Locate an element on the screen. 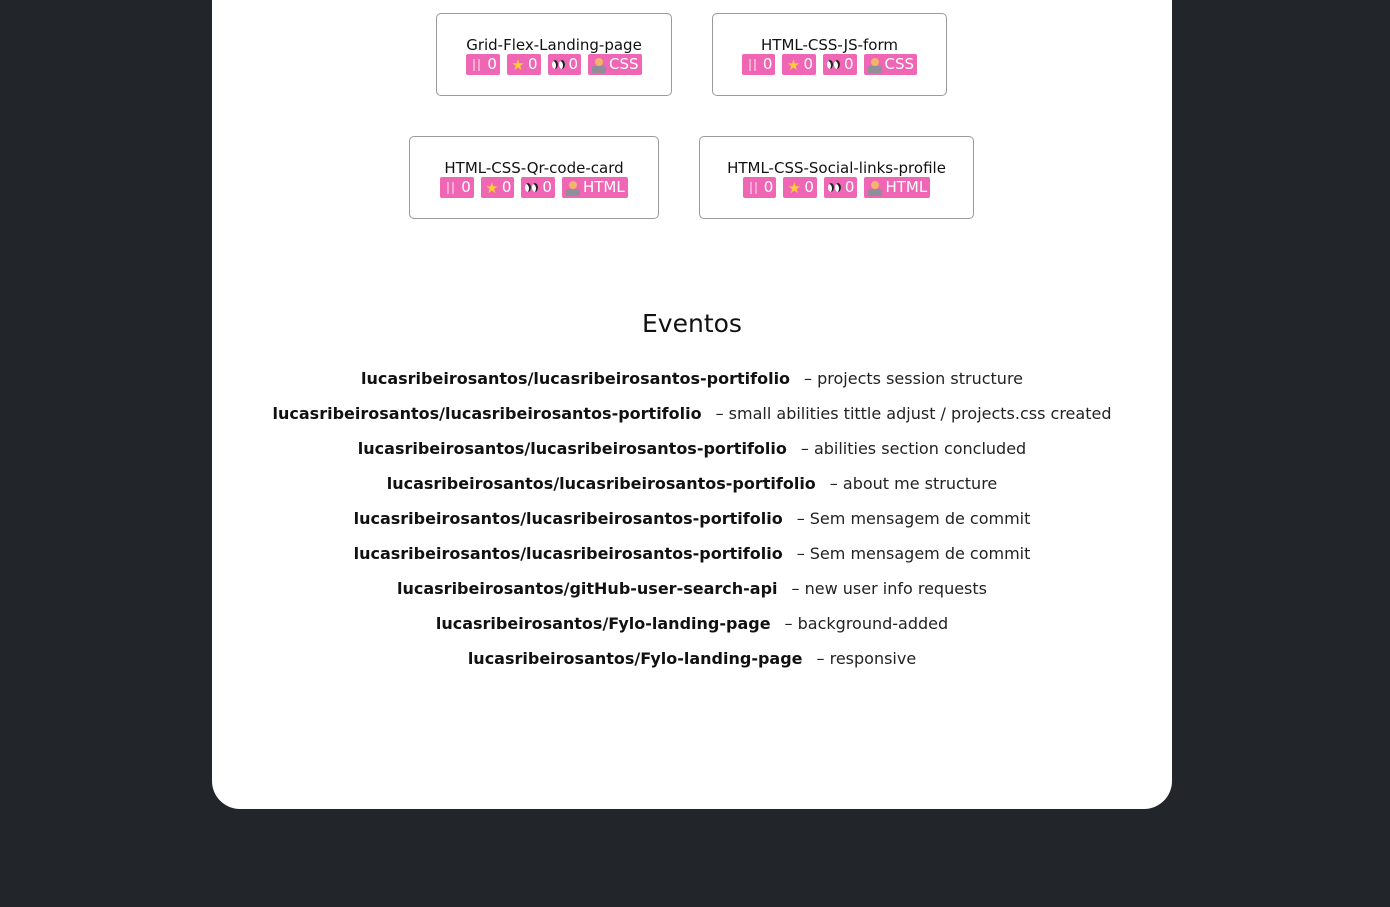  event-message: – about me structure is located at coordinates (913, 483).